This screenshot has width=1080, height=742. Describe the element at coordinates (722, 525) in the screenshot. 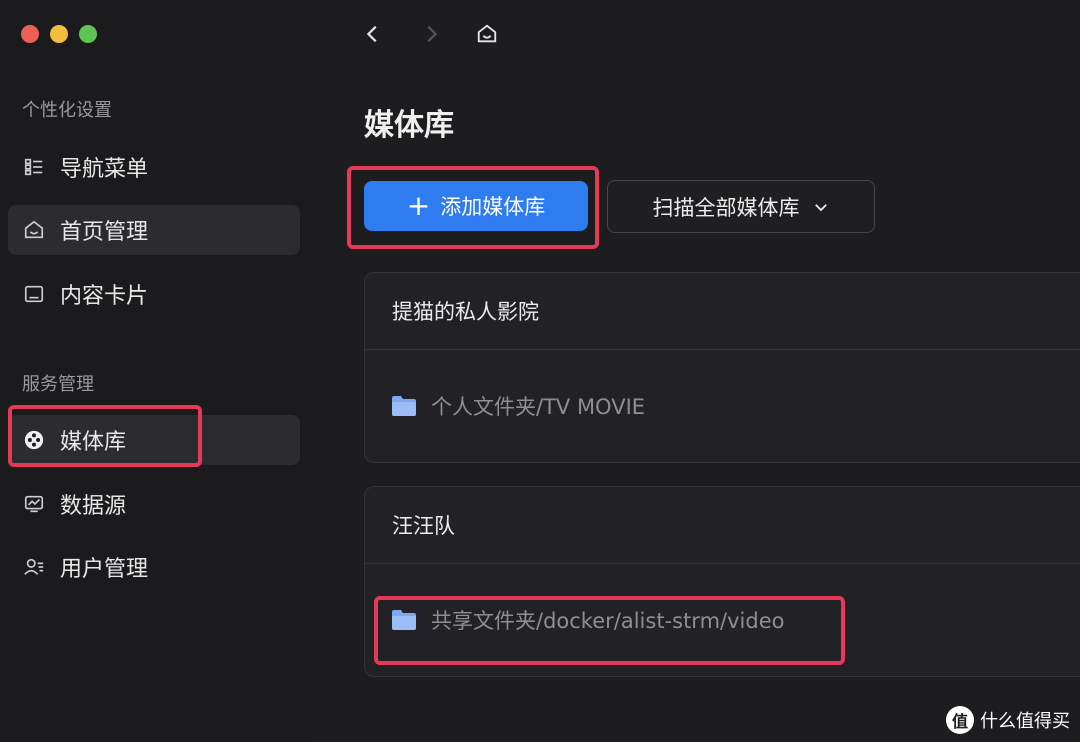

I see `library-name: 汪汪队` at that location.